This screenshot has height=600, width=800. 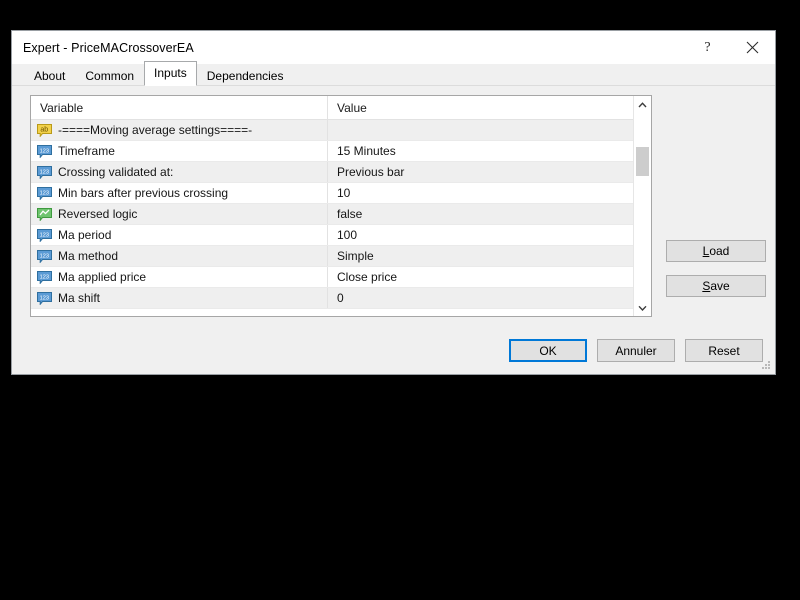 I want to click on resize-grip, so click(x=766, y=365).